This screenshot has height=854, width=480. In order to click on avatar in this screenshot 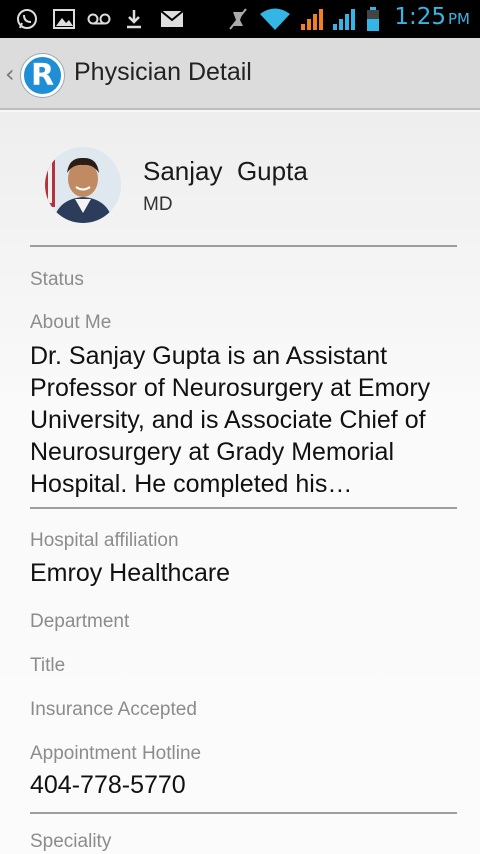, I will do `click(83, 185)`.